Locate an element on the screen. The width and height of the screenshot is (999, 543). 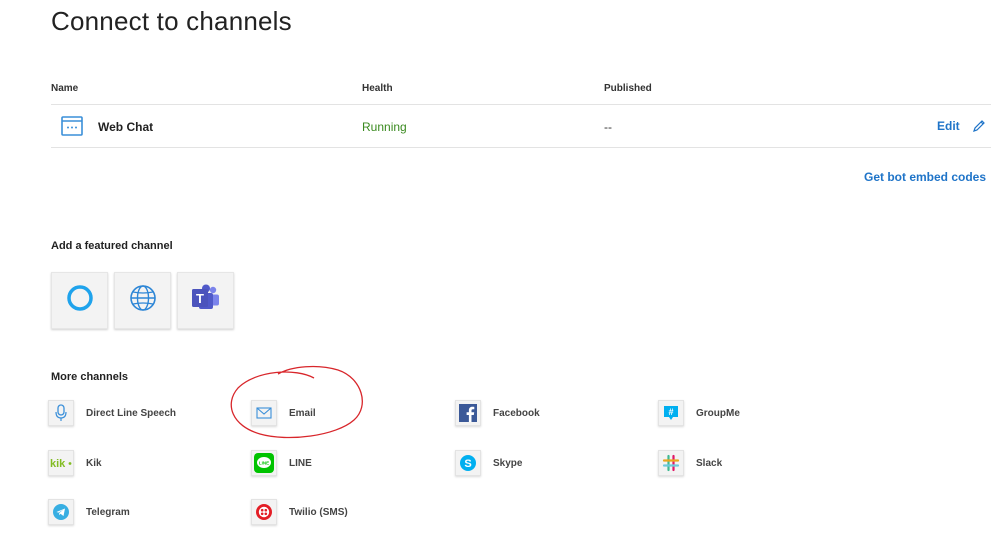
svg-text: kik is located at coordinates (58, 463).